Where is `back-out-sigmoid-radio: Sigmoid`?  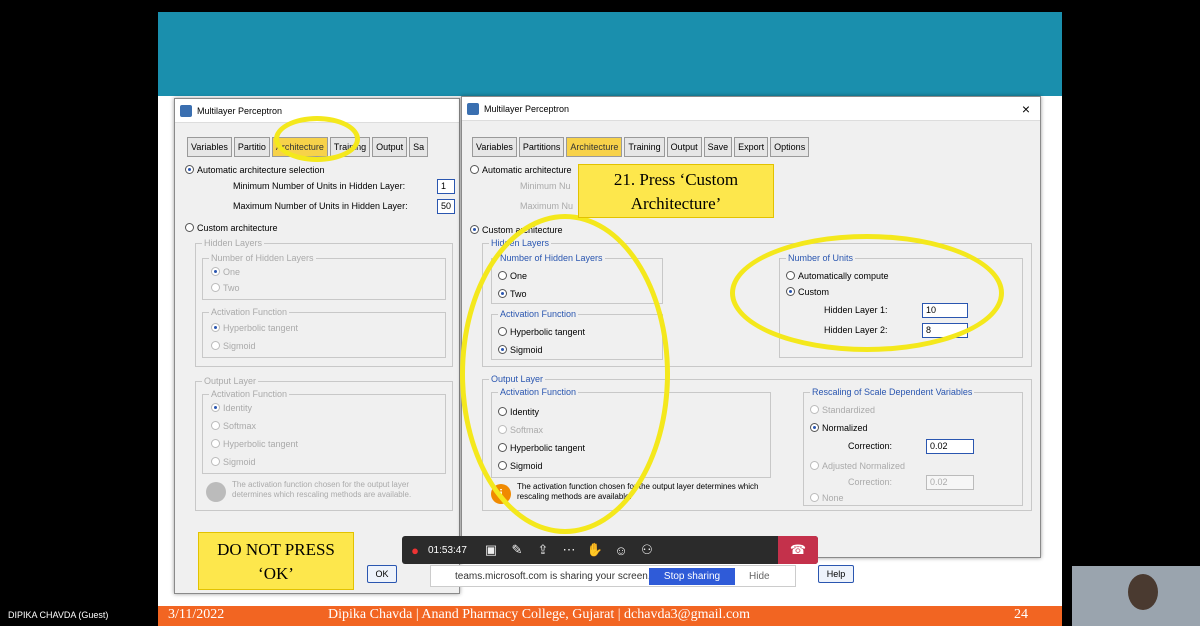
back-out-sigmoid-radio: Sigmoid is located at coordinates (233, 462).